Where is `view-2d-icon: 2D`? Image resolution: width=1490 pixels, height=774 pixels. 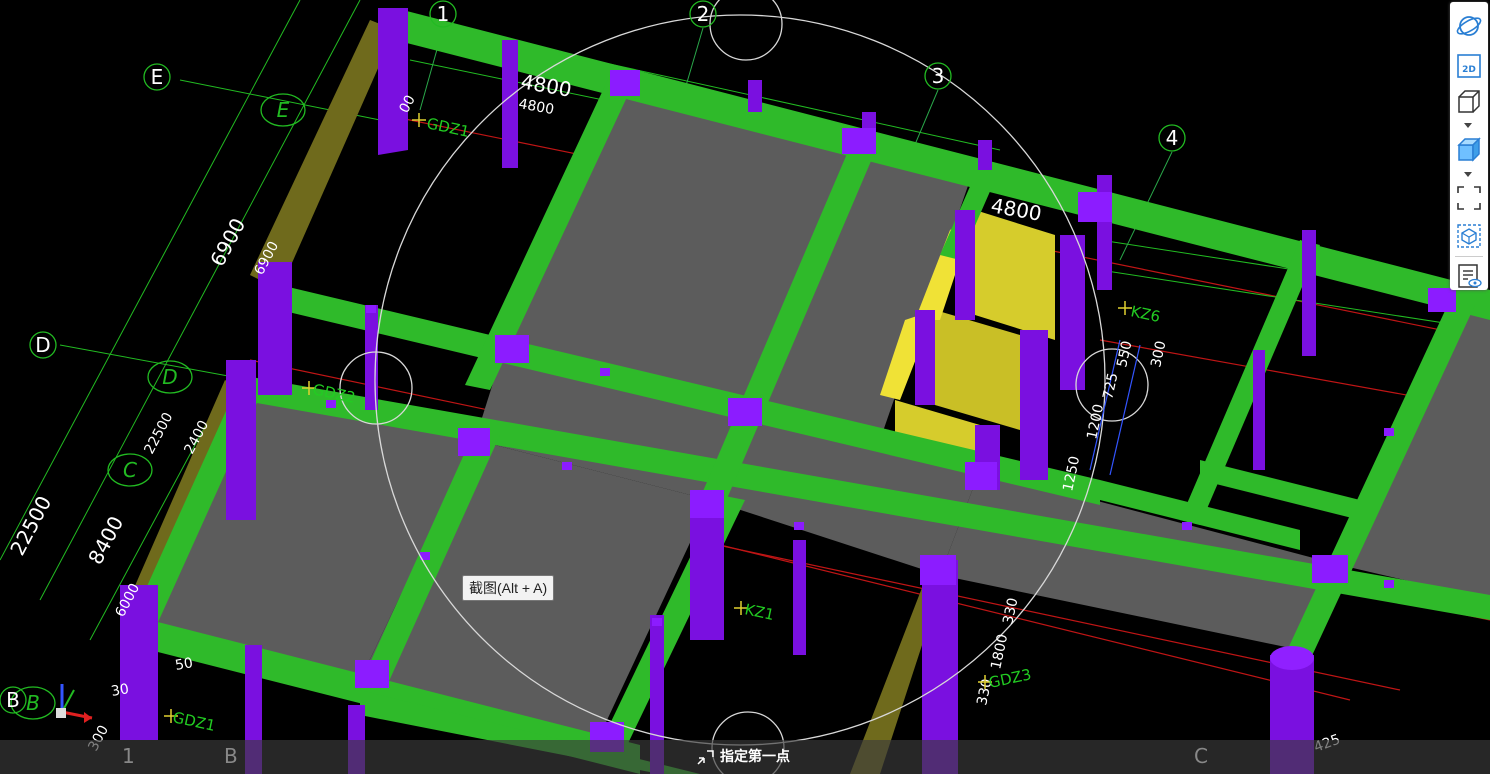
view-2d-icon: 2D is located at coordinates (1469, 66).